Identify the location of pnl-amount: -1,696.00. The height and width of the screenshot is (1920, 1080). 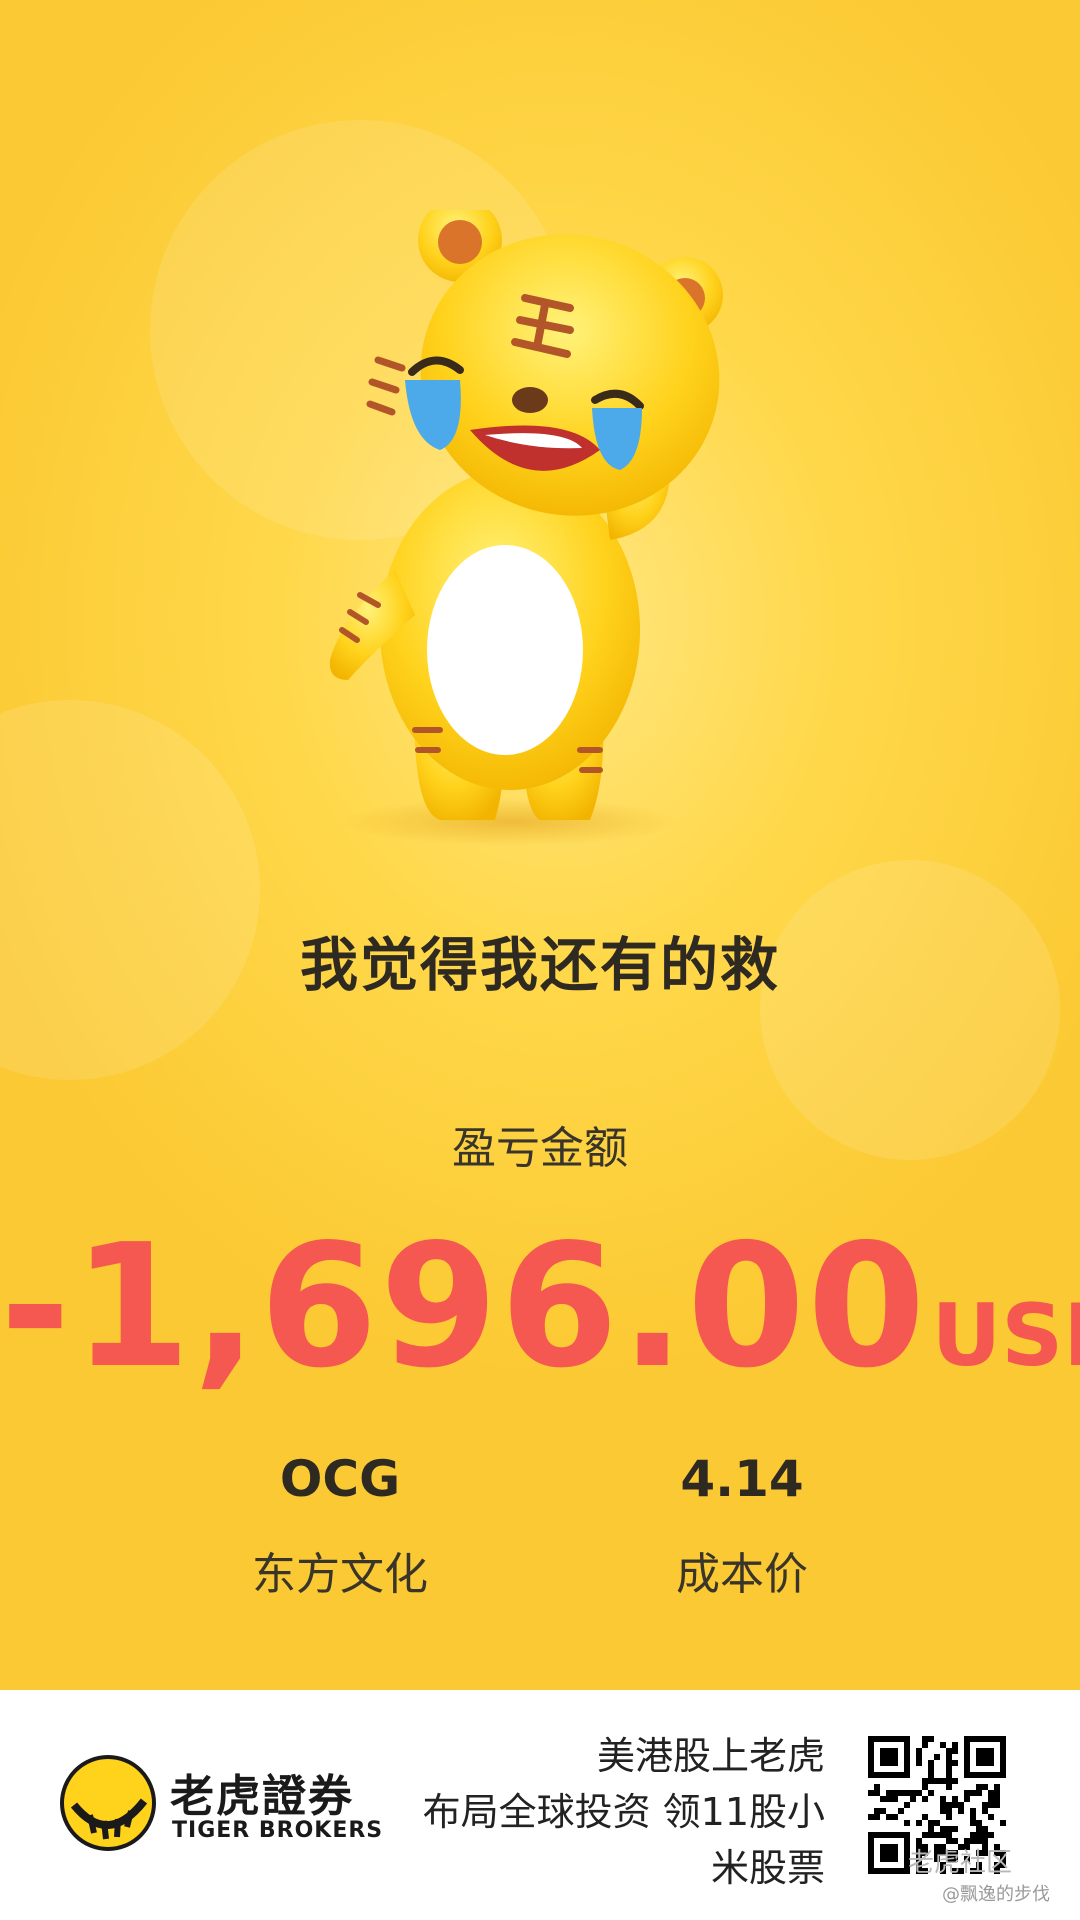
(464, 1307).